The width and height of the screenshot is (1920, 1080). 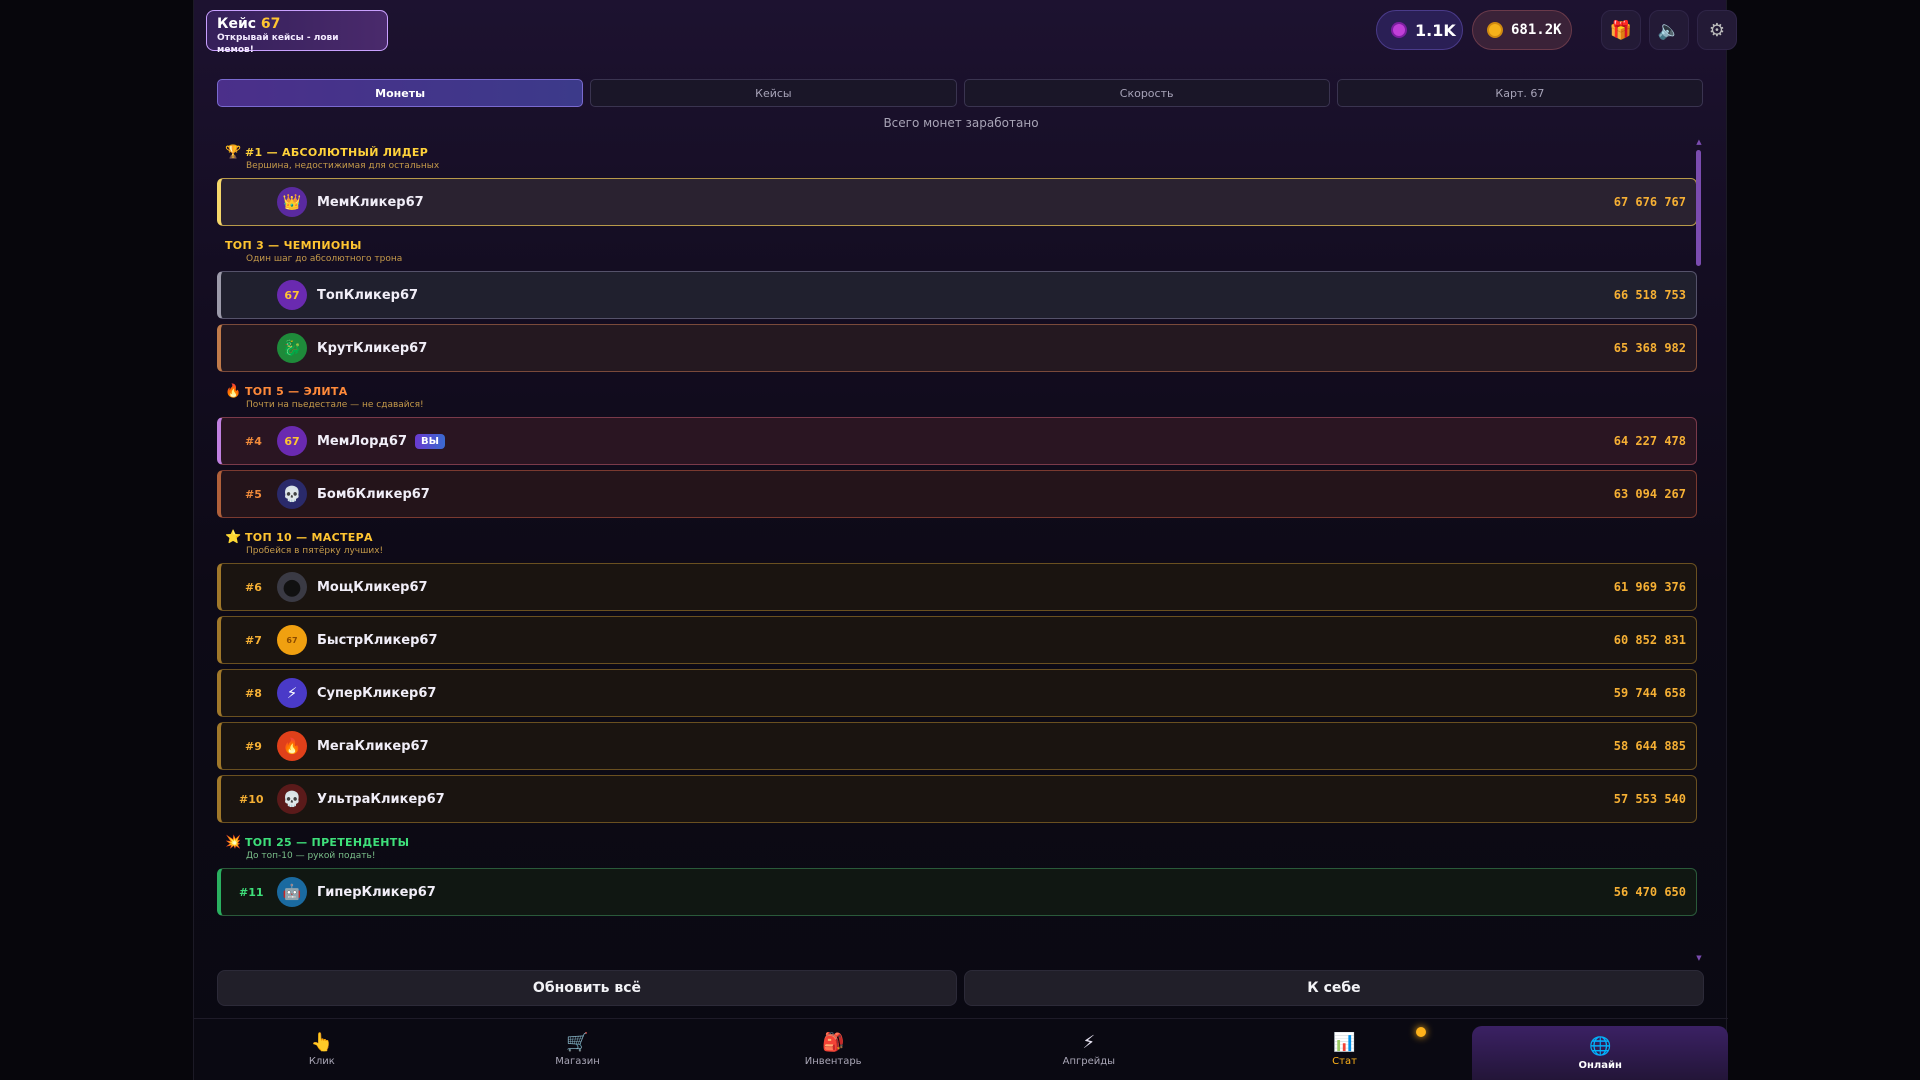 What do you see at coordinates (957, 640) in the screenshot?
I see `leaderboard-row: #7 67 БыстрКликер67 60 852 831` at bounding box center [957, 640].